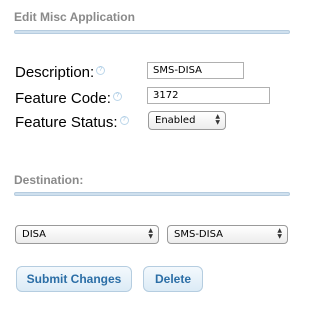  What do you see at coordinates (66, 122) in the screenshot?
I see `feature-status-label-text: Feature Status:` at bounding box center [66, 122].